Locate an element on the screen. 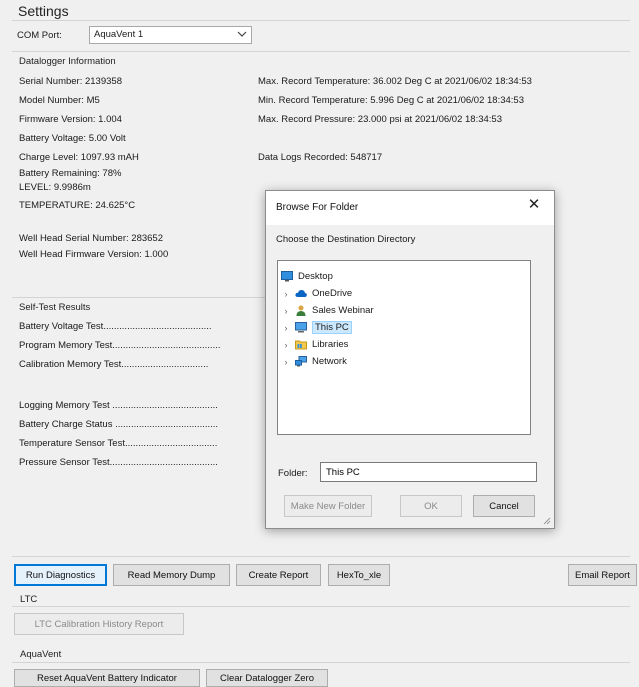 Image resolution: width=639 pixels, height=687 pixels. temperature-reading: TEMPERATURE: 24.625°C is located at coordinates (77, 205).